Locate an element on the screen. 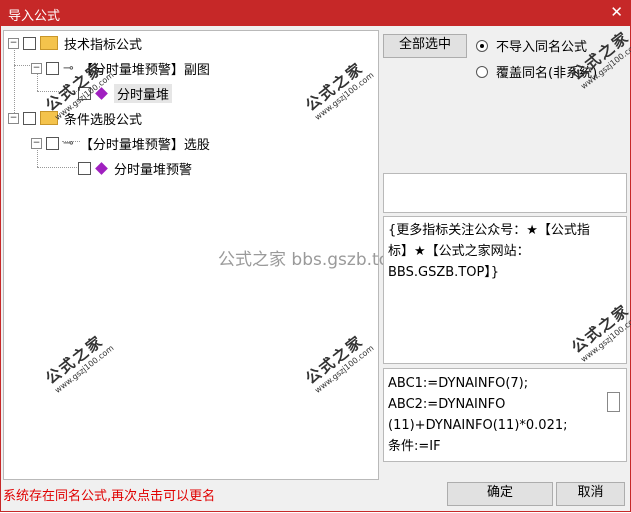 The height and width of the screenshot is (513, 631). tree-item-indicator-formula: − ⊸ 【分时量堆预警】副图 is located at coordinates (120, 68).